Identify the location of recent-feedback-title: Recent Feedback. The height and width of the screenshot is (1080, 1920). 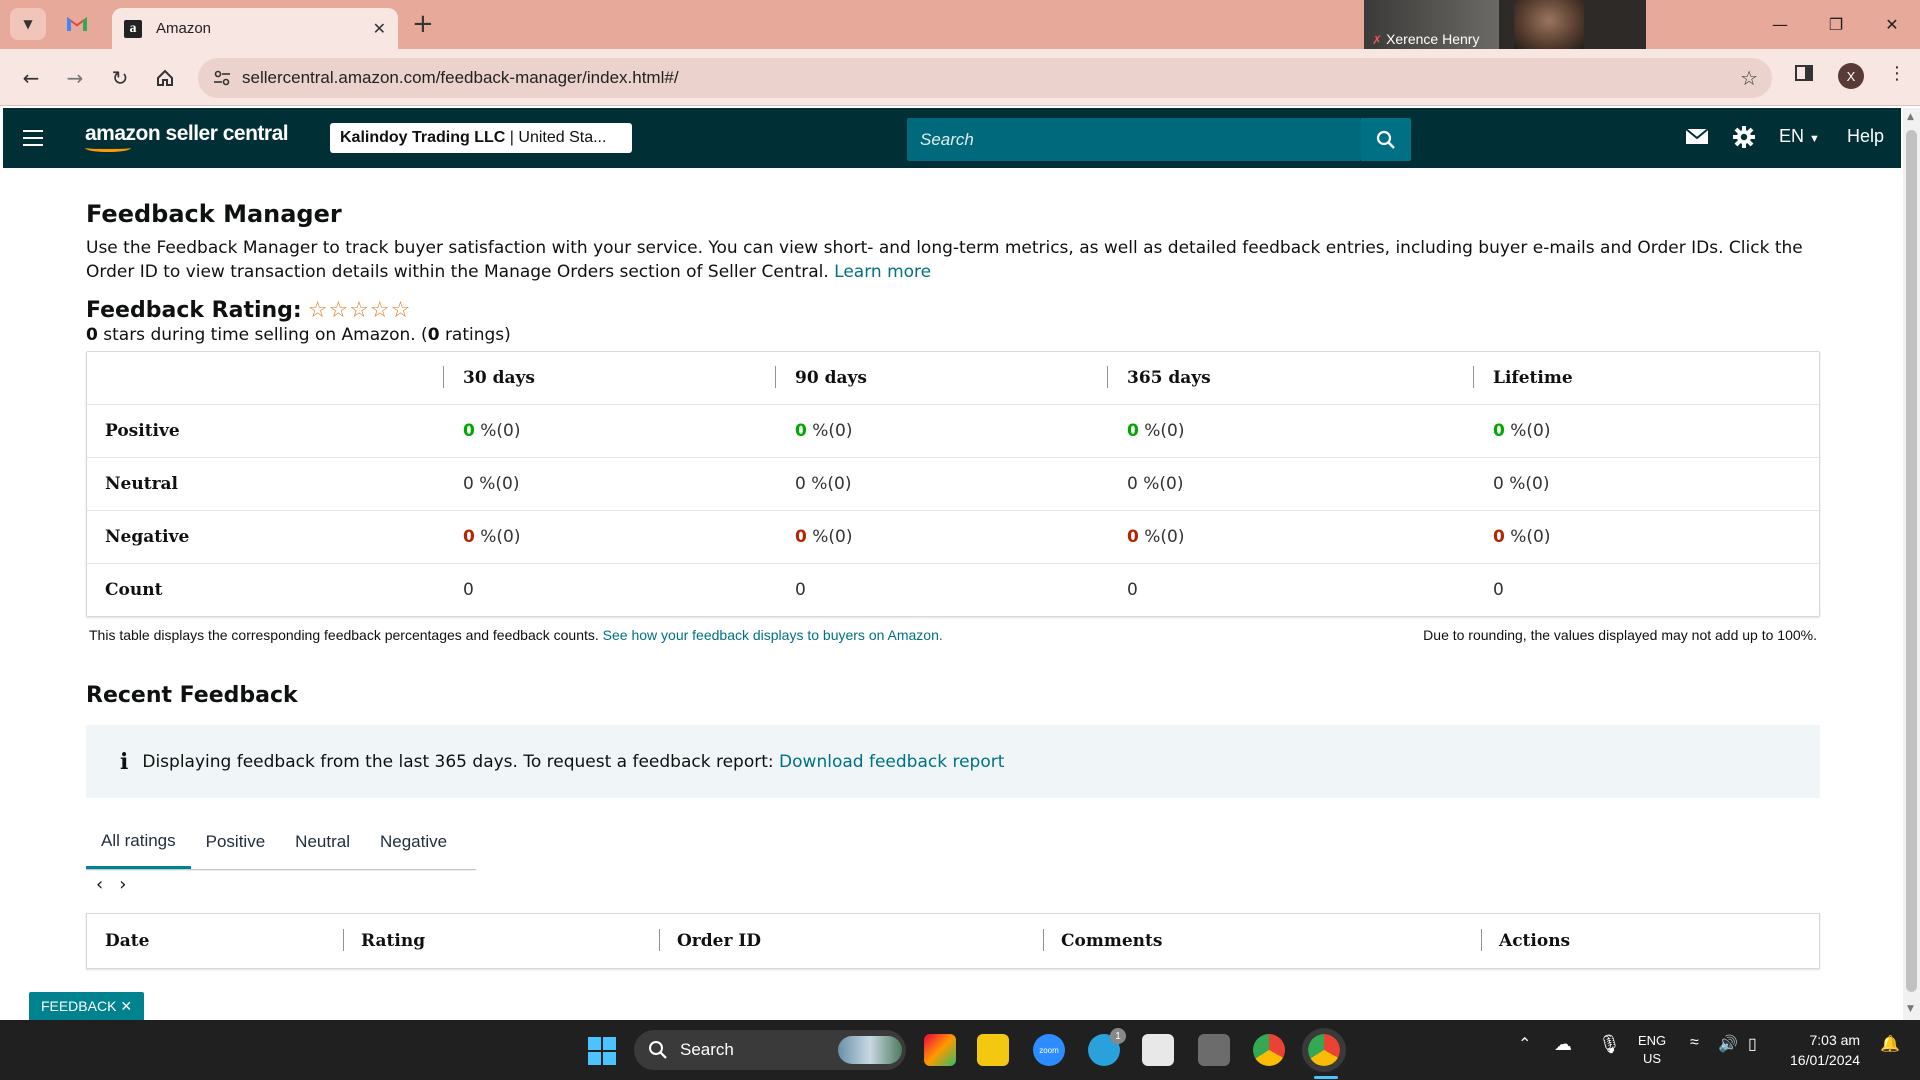
(192, 695).